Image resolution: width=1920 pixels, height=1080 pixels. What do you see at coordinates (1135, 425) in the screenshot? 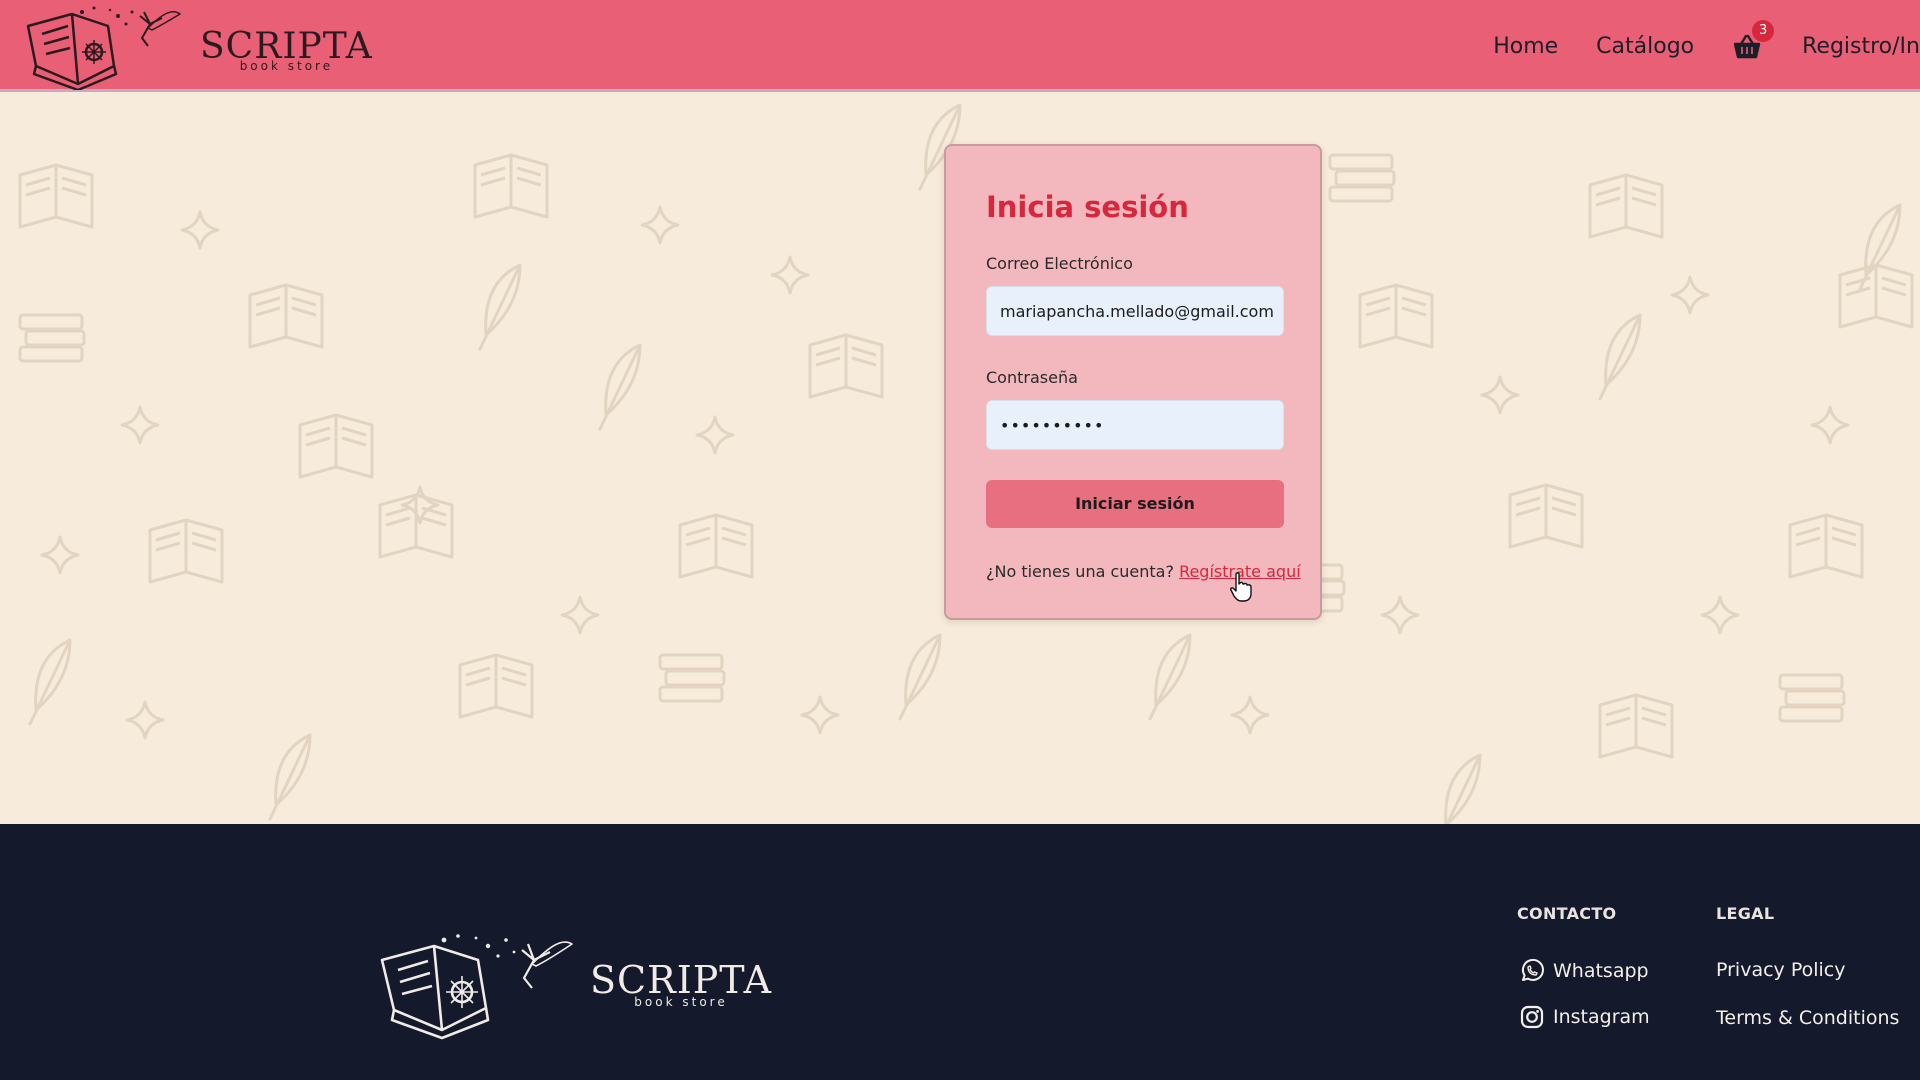
I see `password-field: ••••••••••` at bounding box center [1135, 425].